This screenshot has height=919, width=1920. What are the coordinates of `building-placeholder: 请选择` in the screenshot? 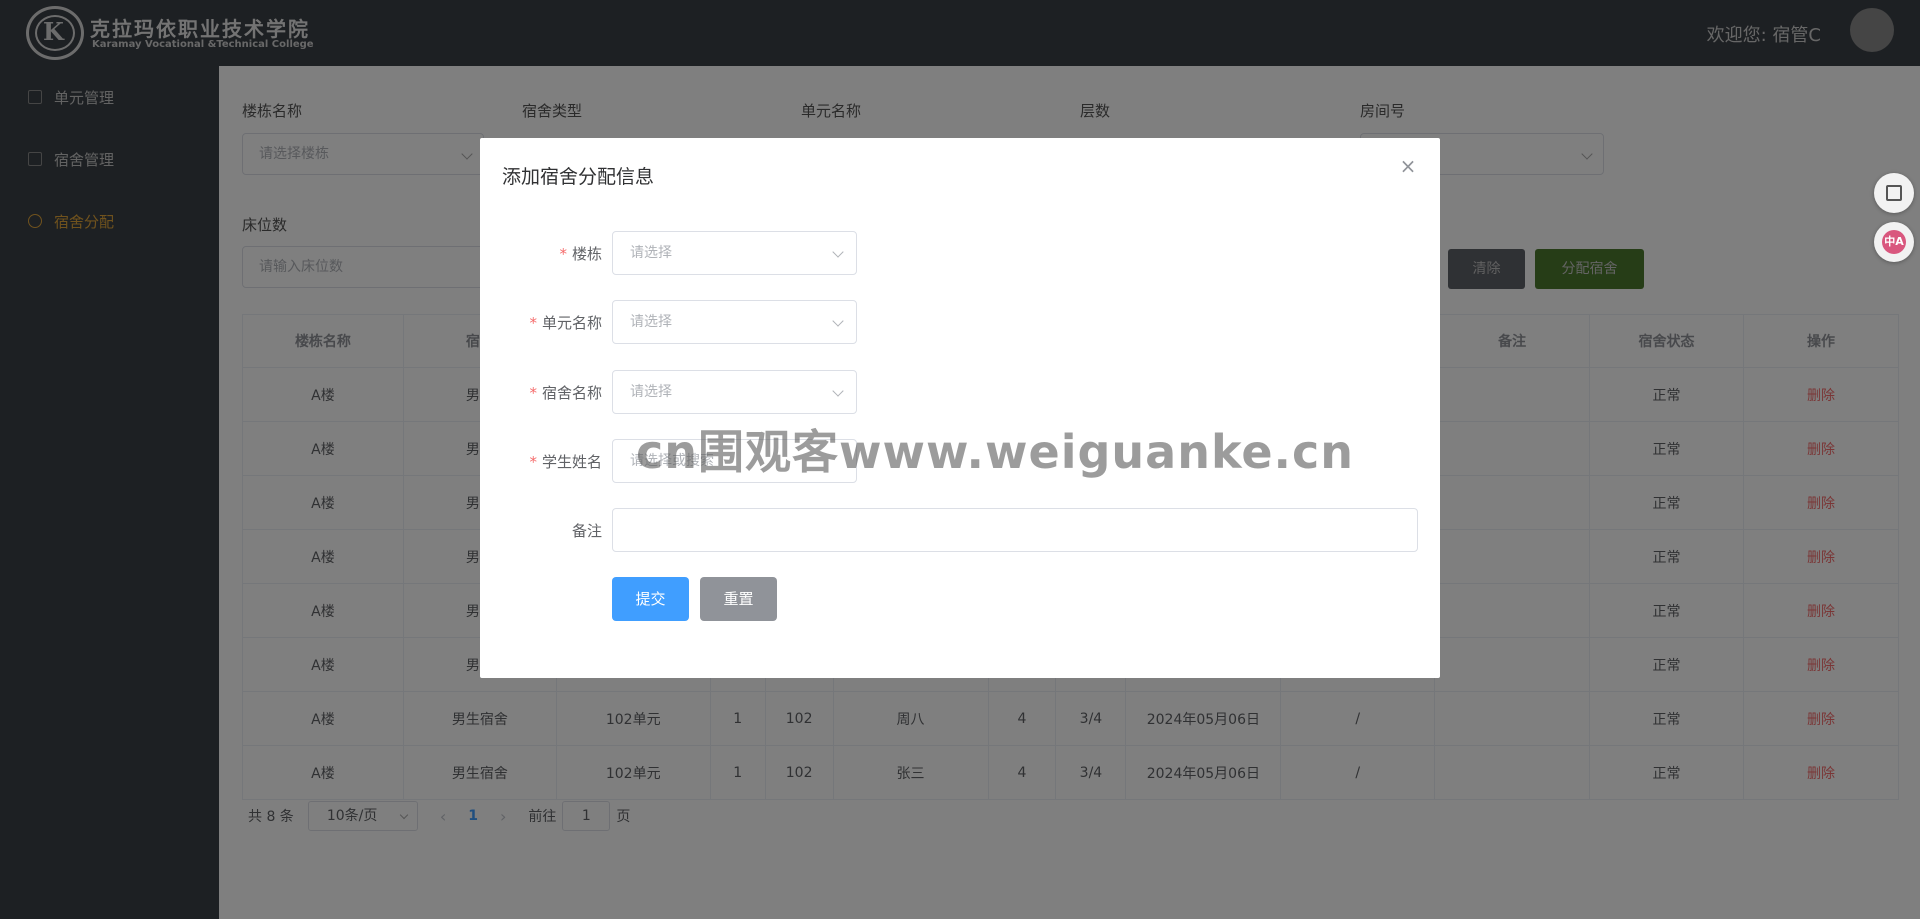 It's located at (651, 253).